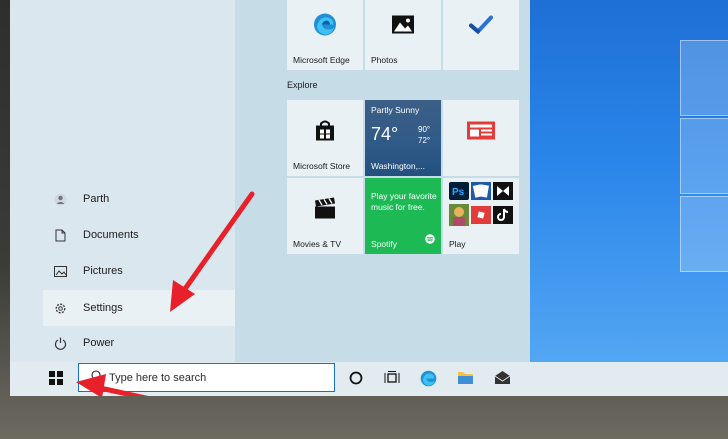  I want to click on arrow-to-settings, so click(212, 251).